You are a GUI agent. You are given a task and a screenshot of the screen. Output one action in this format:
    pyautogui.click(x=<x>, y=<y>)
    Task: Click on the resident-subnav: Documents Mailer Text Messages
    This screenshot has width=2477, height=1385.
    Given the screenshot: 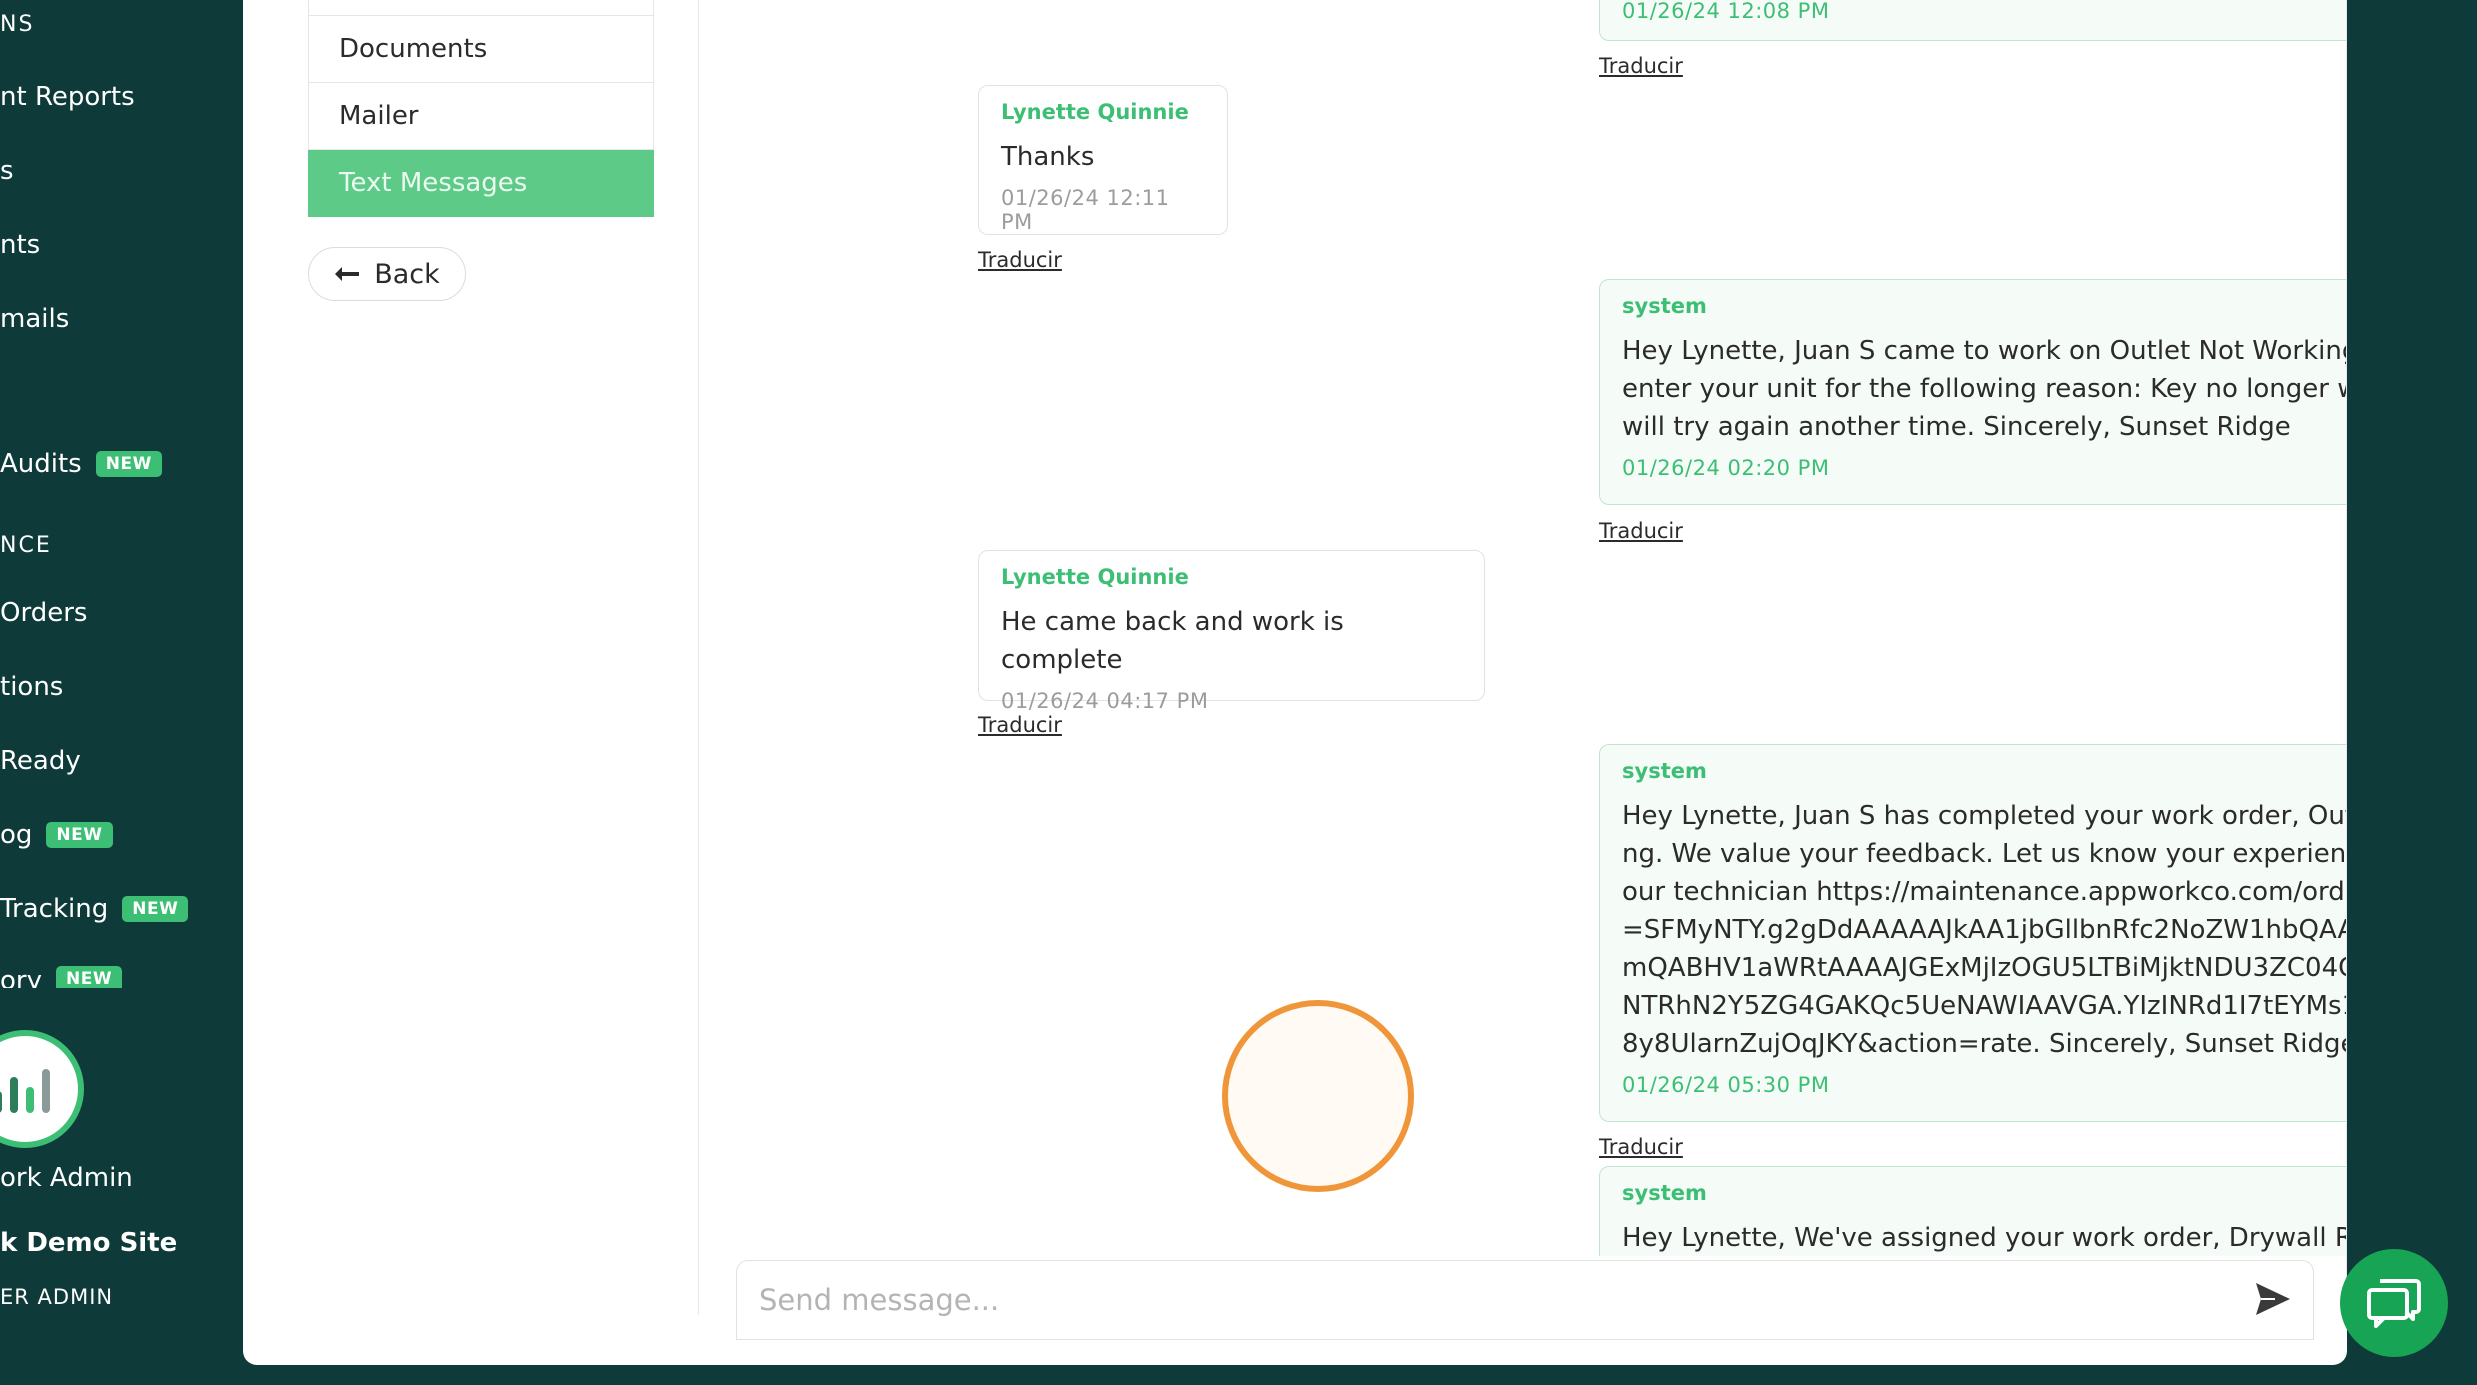 What is the action you would take?
    pyautogui.click(x=481, y=108)
    